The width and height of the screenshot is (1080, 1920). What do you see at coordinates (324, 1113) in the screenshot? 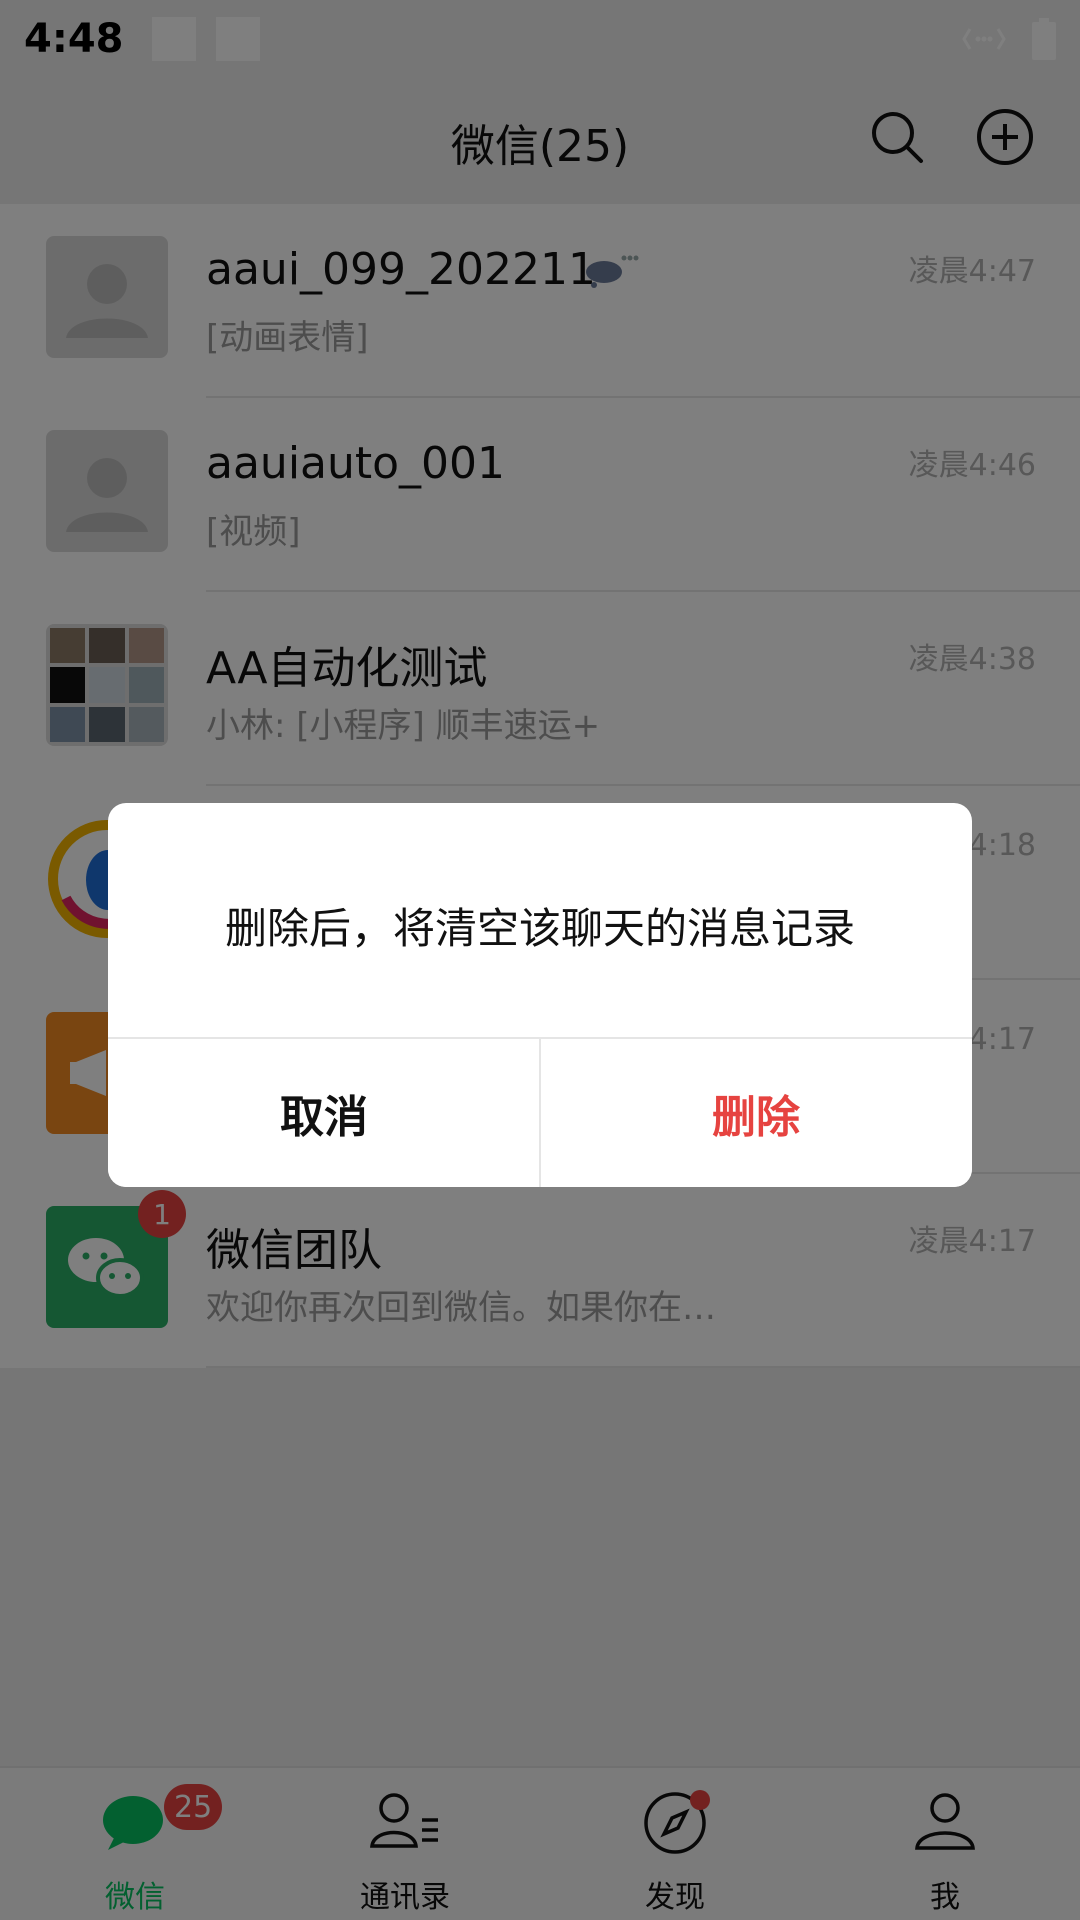
I see `cancel-button: 取消` at bounding box center [324, 1113].